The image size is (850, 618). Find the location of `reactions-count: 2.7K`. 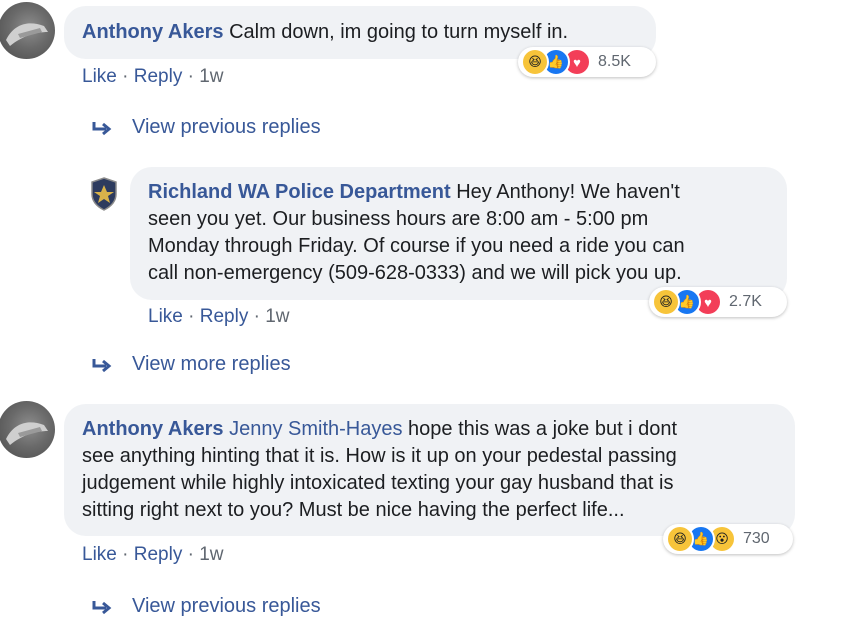

reactions-count: 2.7K is located at coordinates (745, 301).